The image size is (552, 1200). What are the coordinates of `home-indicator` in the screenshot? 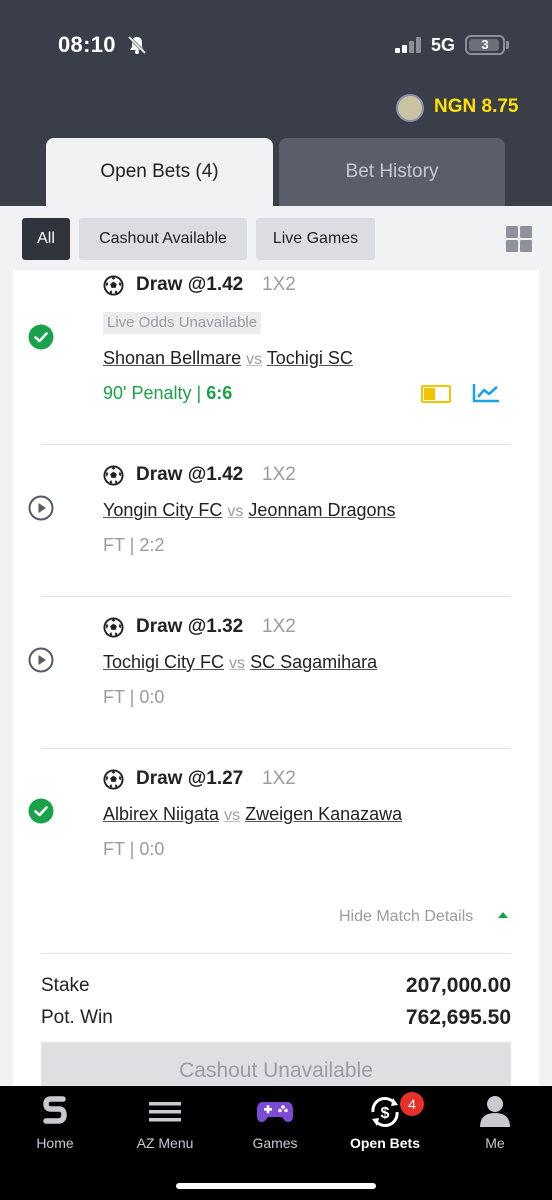 It's located at (276, 1186).